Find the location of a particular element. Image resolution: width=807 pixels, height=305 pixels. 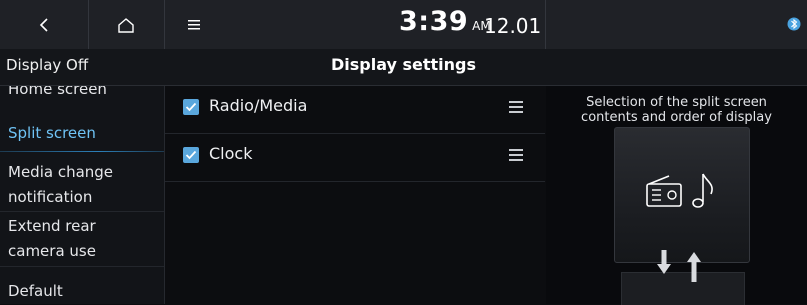

back-button is located at coordinates (44, 24).